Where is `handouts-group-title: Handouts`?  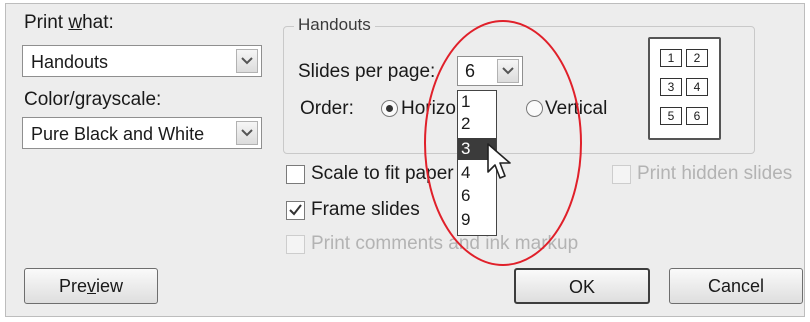 handouts-group-title: Handouts is located at coordinates (334, 25).